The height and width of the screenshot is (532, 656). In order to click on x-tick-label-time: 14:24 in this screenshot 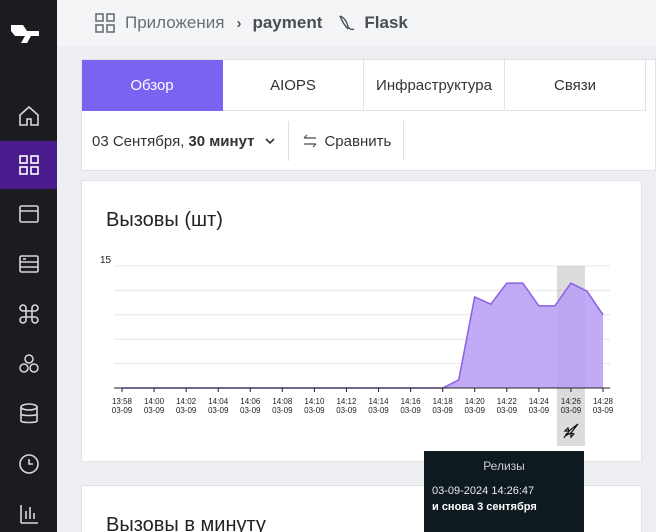, I will do `click(539, 401)`.